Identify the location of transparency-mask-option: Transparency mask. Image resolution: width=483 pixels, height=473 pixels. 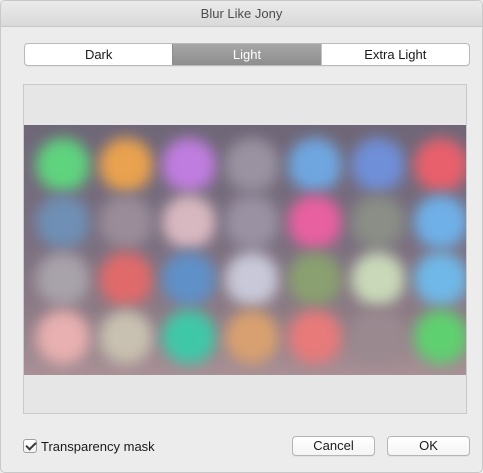
(89, 446).